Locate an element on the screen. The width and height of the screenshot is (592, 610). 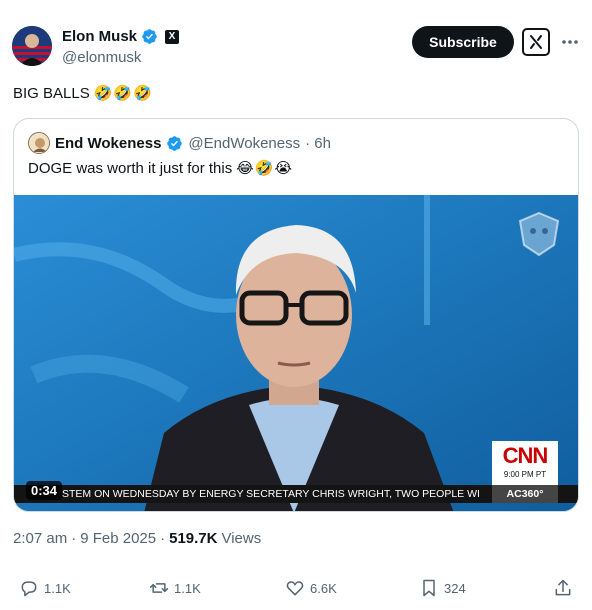
avatar-image is located at coordinates (32, 46).